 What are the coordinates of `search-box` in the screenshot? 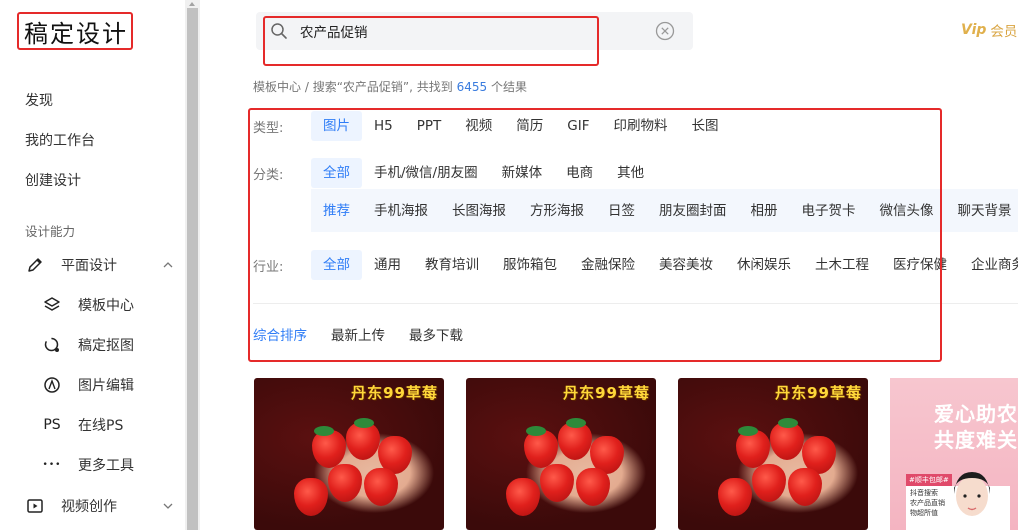 It's located at (474, 31).